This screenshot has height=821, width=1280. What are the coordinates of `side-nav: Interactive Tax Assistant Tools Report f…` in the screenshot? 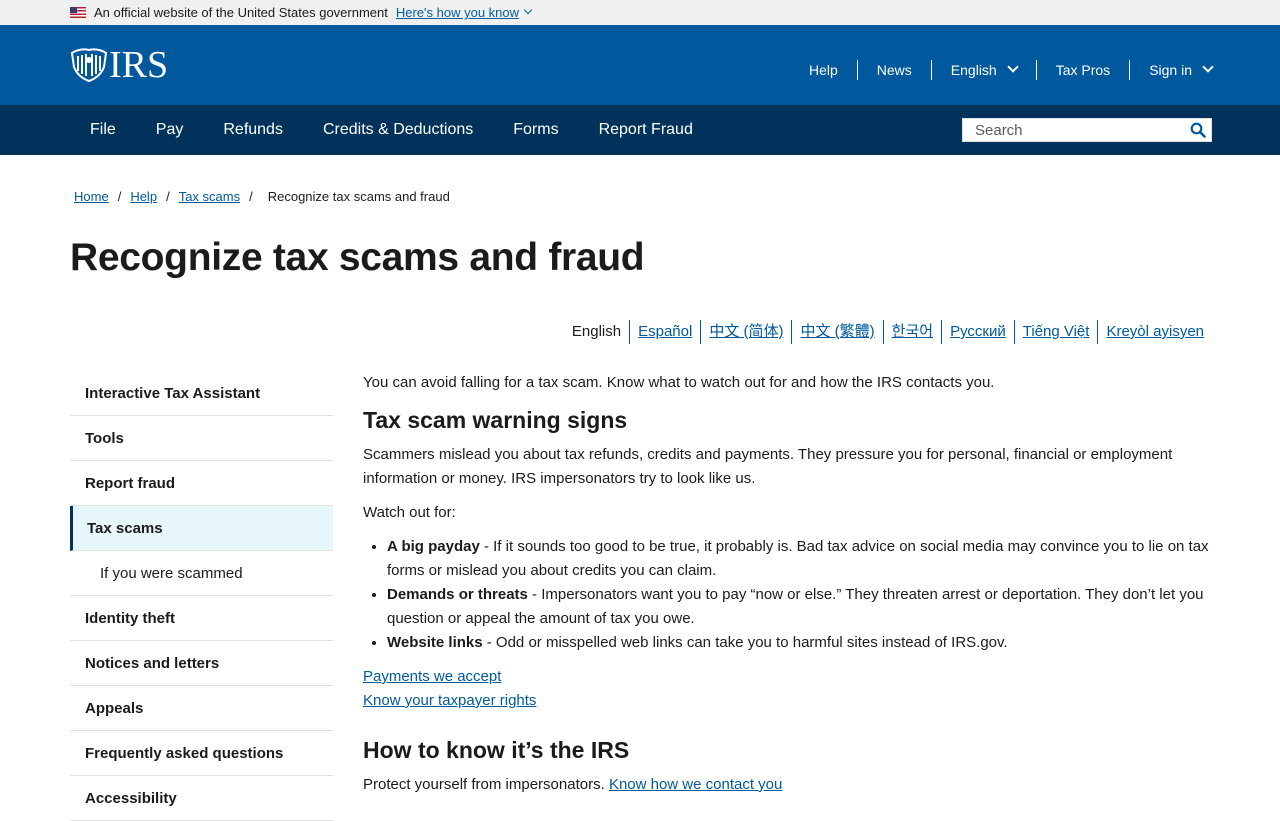 It's located at (201, 596).